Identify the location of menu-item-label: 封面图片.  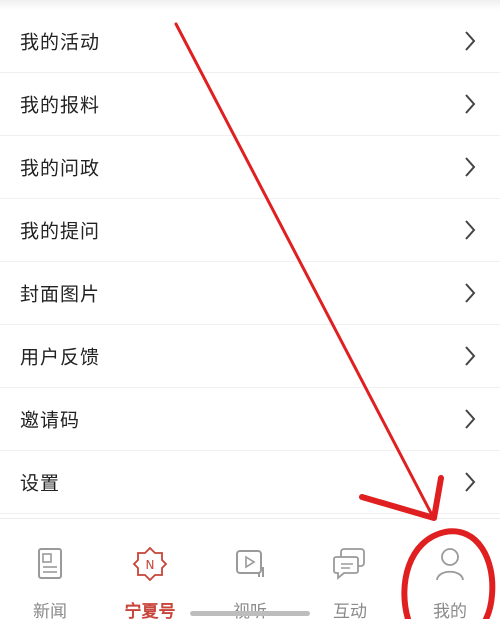
(60, 294).